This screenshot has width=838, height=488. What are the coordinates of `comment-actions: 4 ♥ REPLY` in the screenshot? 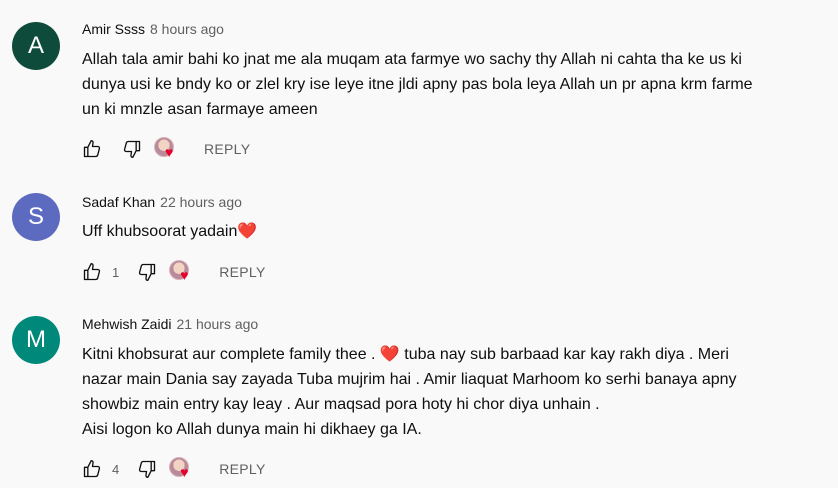 It's located at (173, 469).